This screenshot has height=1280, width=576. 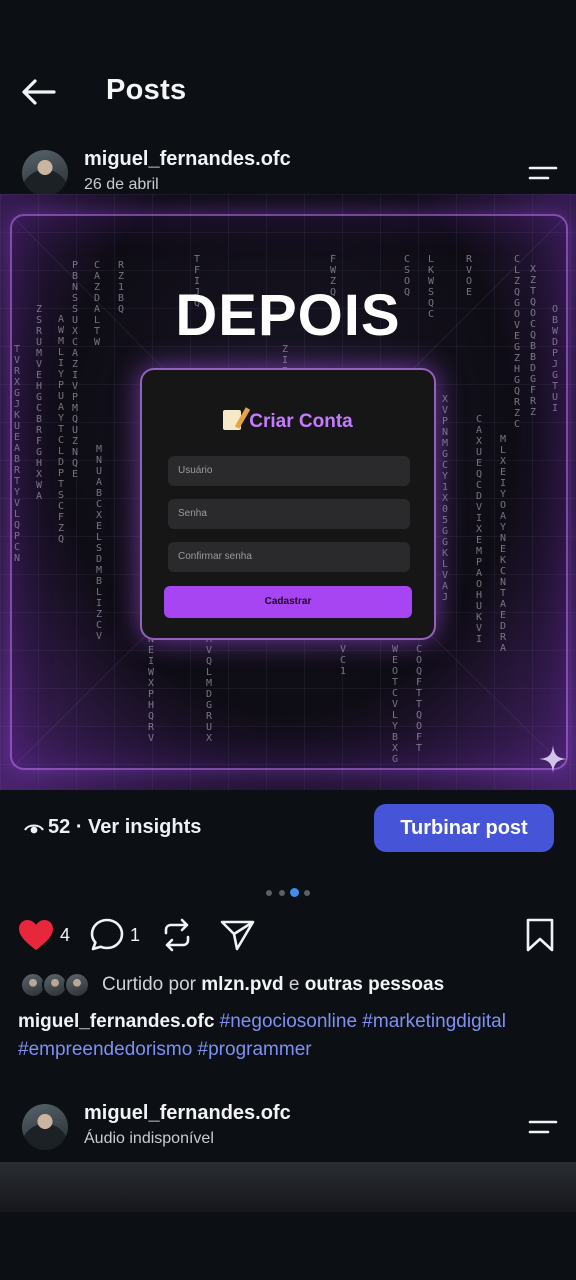 What do you see at coordinates (288, 1021) in the screenshot?
I see `hashtag: #negociosonline` at bounding box center [288, 1021].